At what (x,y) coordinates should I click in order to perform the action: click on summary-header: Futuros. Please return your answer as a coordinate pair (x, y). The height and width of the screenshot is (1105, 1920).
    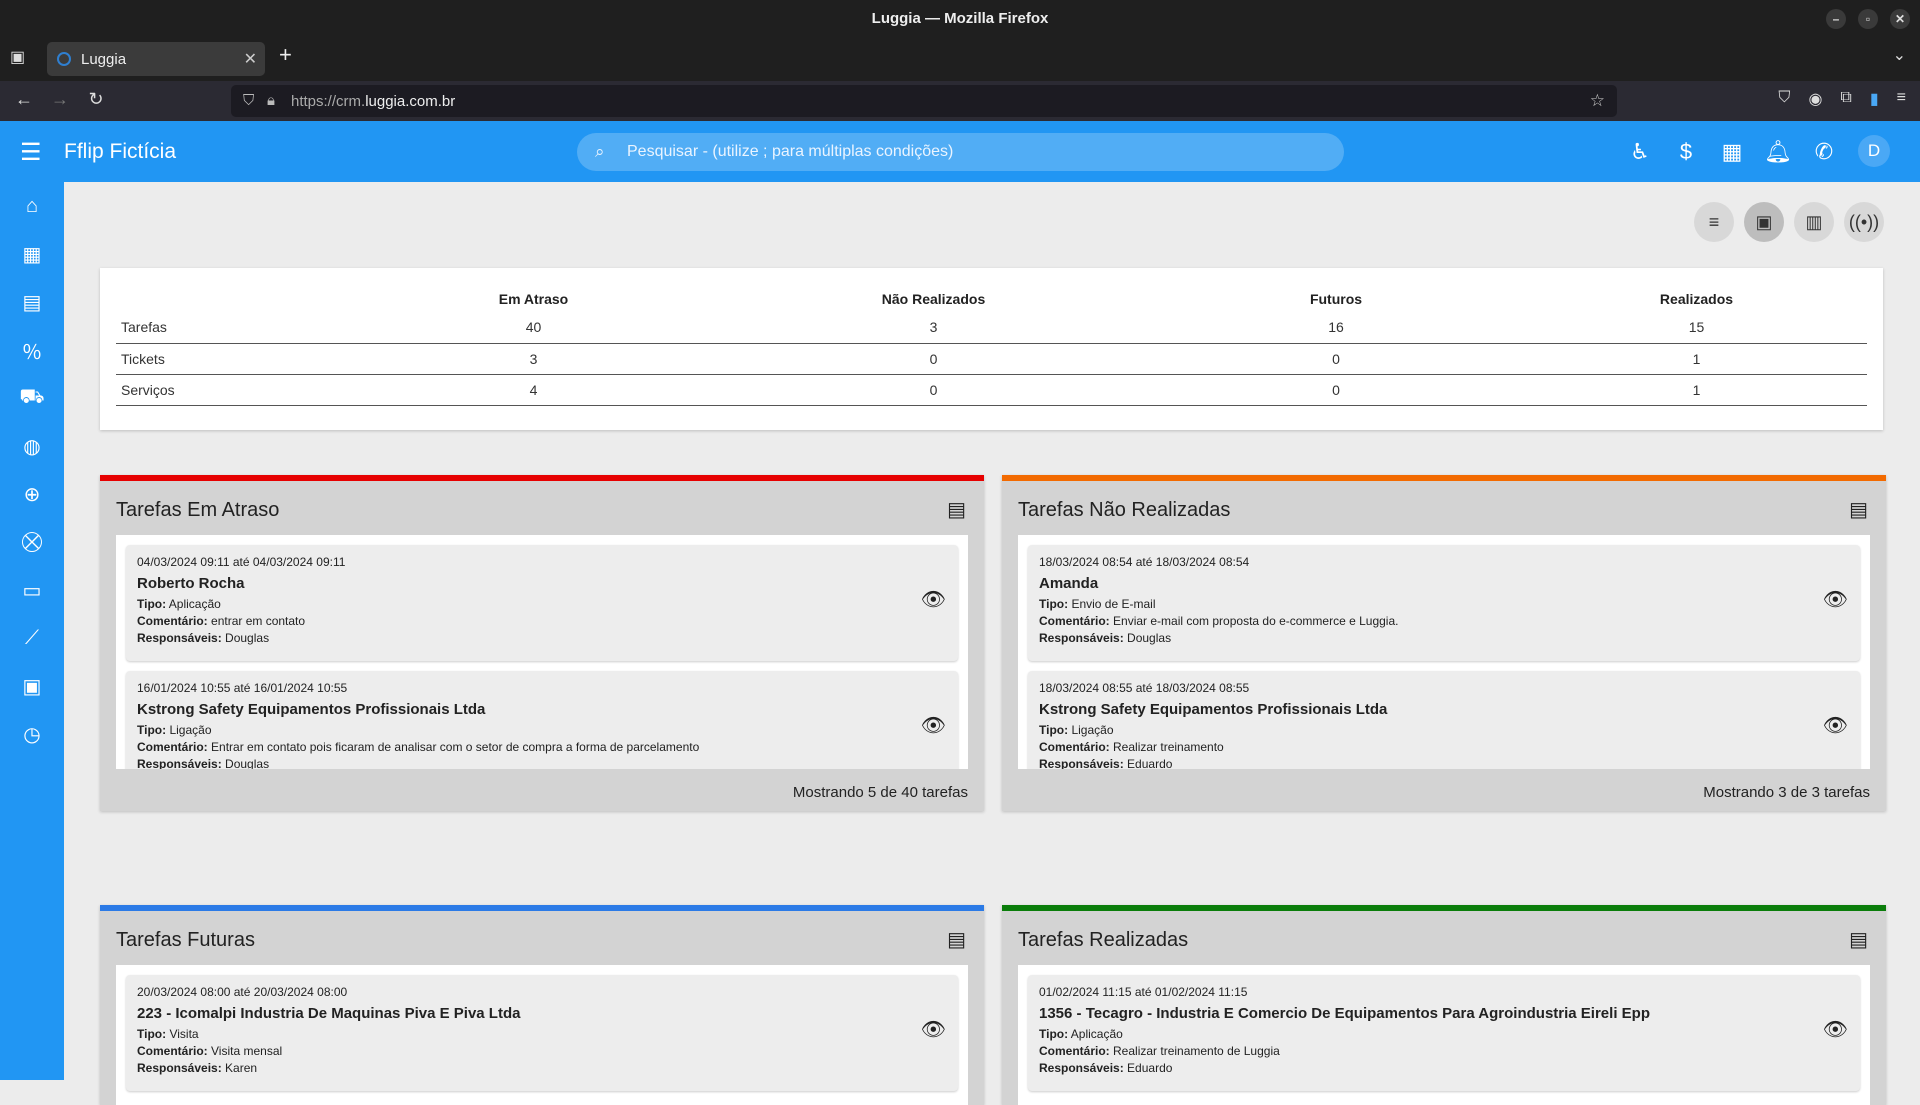
    Looking at the image, I should click on (1336, 299).